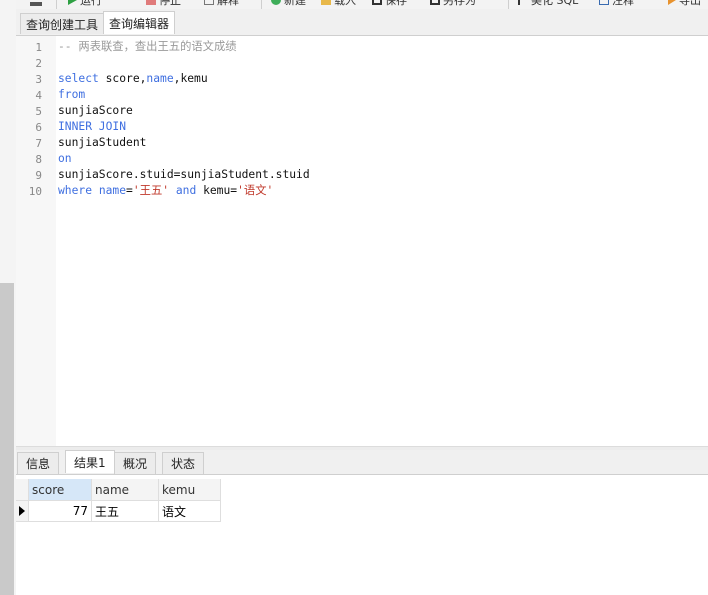  What do you see at coordinates (604, 2) in the screenshot?
I see `comment-icon` at bounding box center [604, 2].